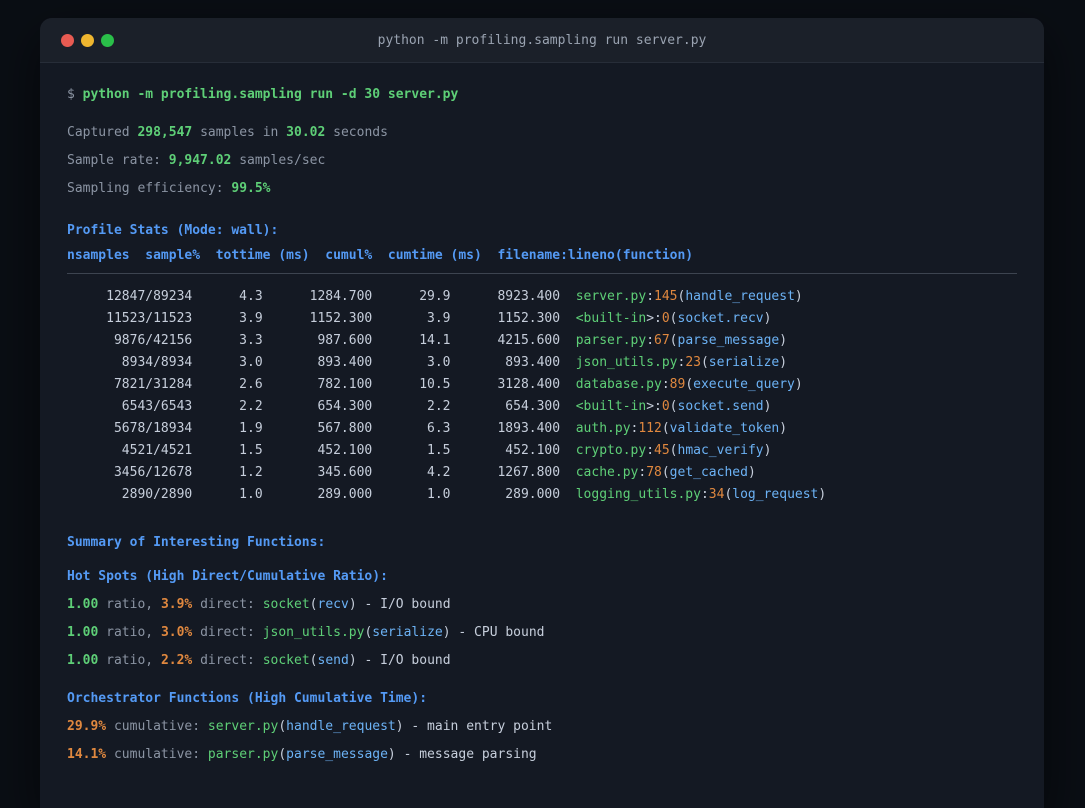 The height and width of the screenshot is (808, 1085). Describe the element at coordinates (716, 494) in the screenshot. I see `line-number: 34` at that location.